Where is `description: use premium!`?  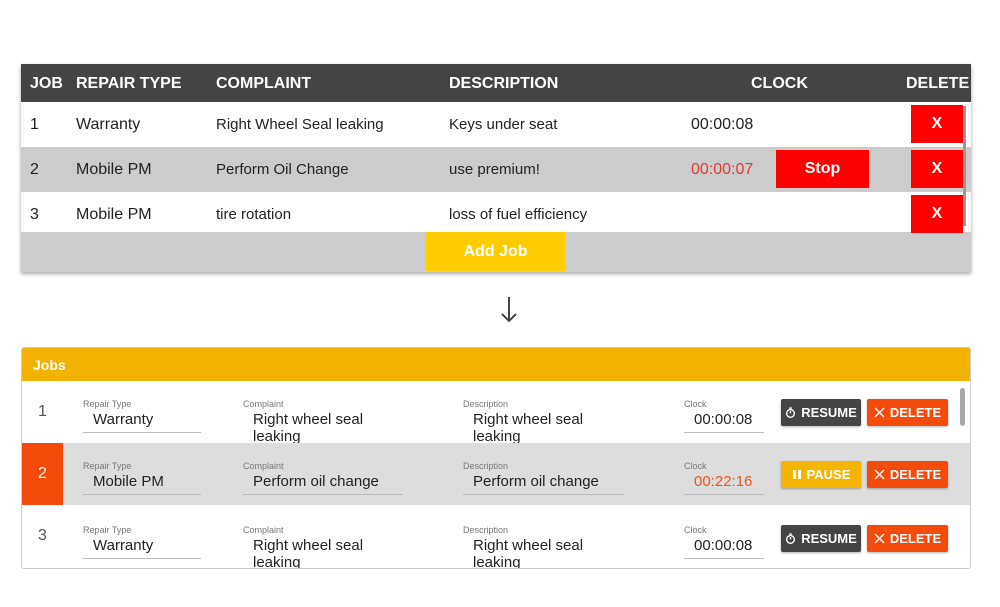
description: use premium! is located at coordinates (494, 169).